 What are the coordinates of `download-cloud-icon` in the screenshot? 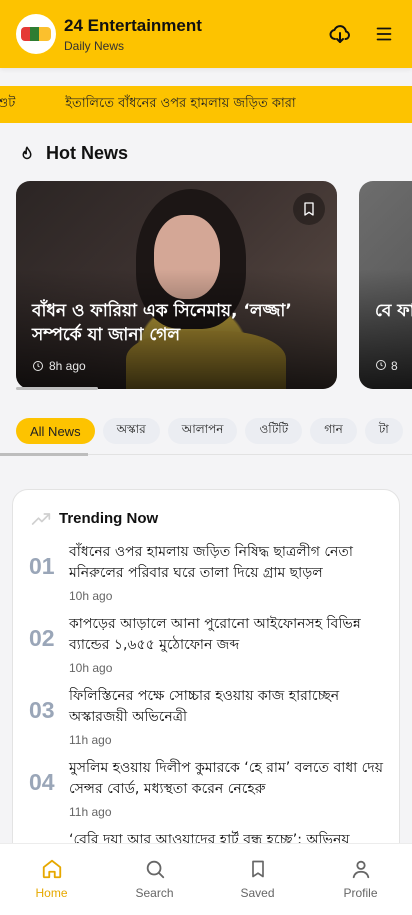 It's located at (340, 34).